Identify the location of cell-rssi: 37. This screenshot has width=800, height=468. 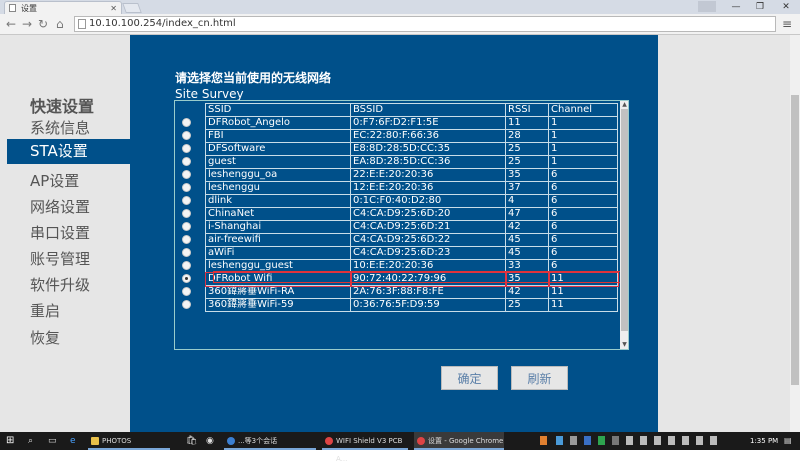
(527, 188).